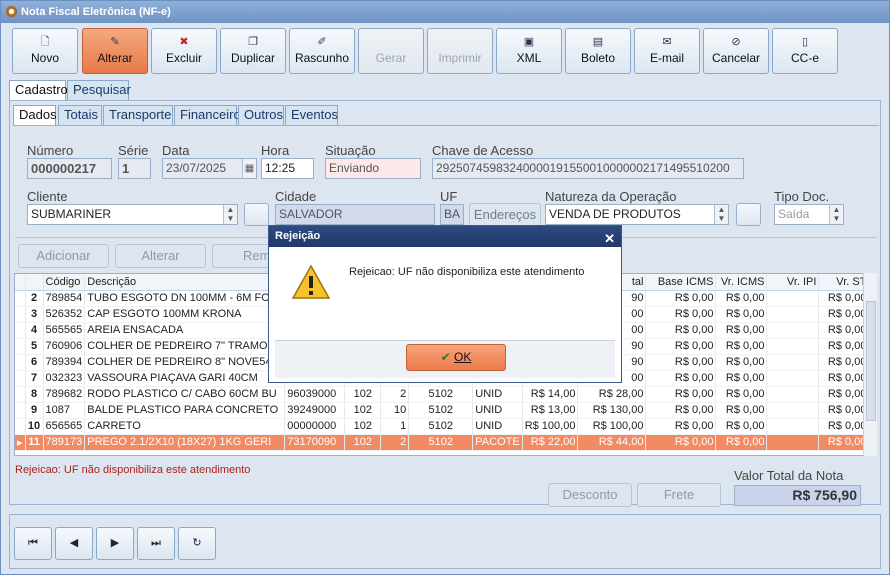  What do you see at coordinates (35, 115) in the screenshot?
I see `tab-dados: Dados` at bounding box center [35, 115].